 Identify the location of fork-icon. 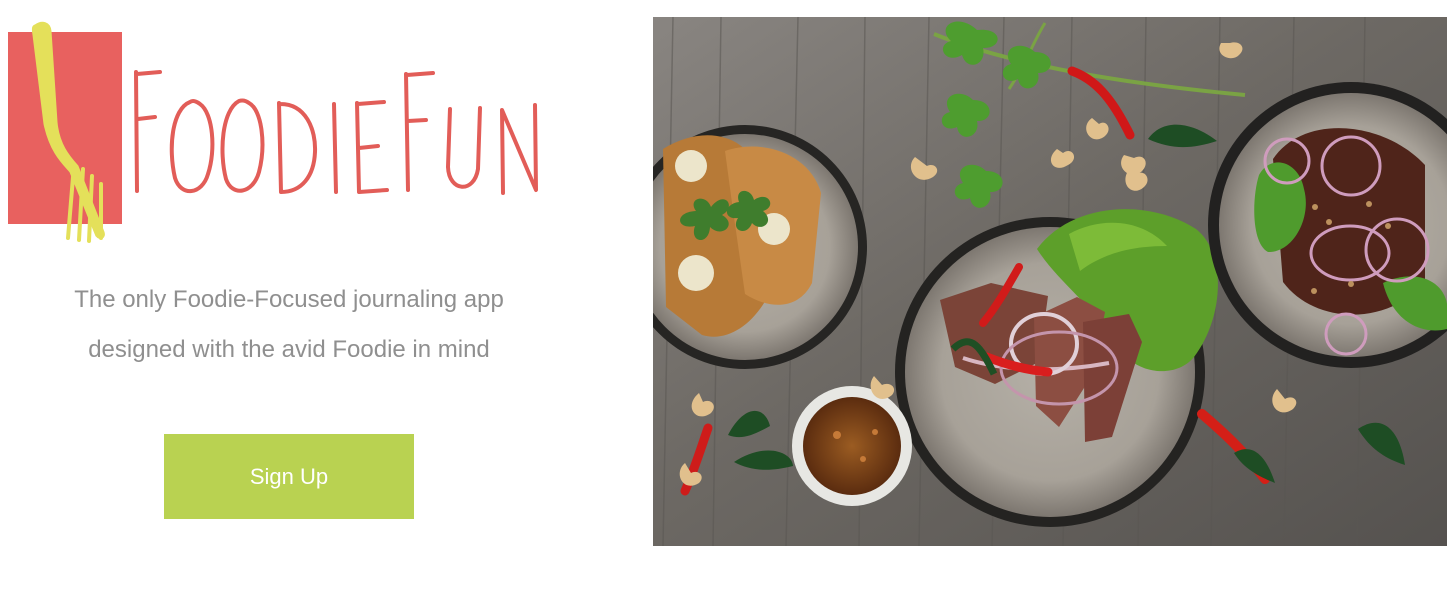
(68, 132).